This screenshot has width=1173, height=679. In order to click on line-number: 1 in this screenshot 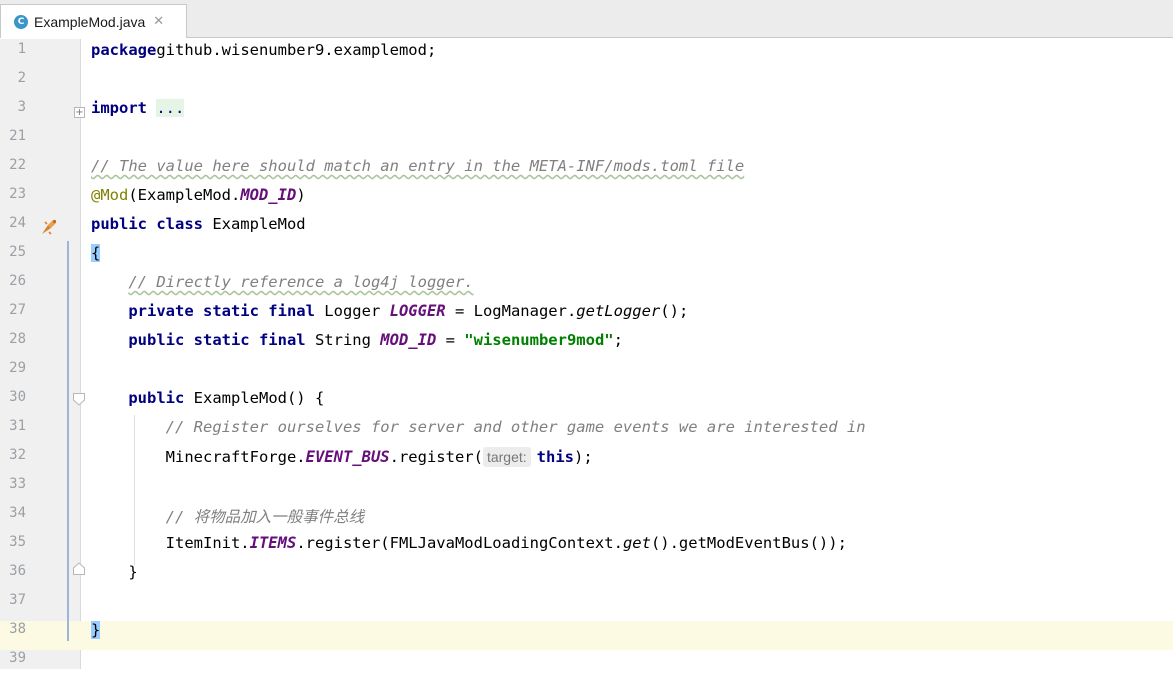, I will do `click(21, 49)`.